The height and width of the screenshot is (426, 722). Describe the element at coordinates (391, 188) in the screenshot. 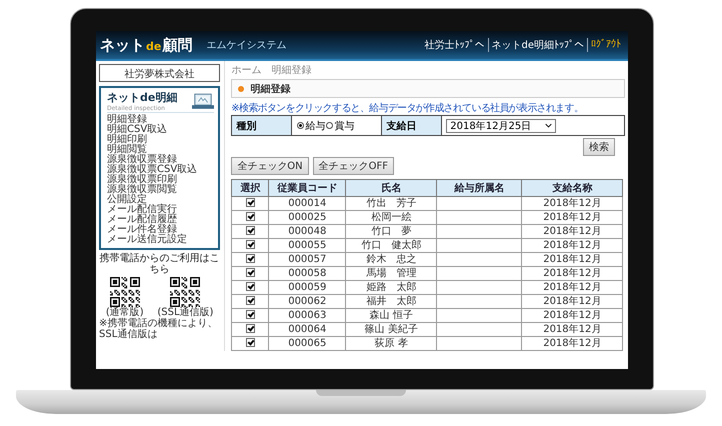

I see `column-header: 氏名` at that location.